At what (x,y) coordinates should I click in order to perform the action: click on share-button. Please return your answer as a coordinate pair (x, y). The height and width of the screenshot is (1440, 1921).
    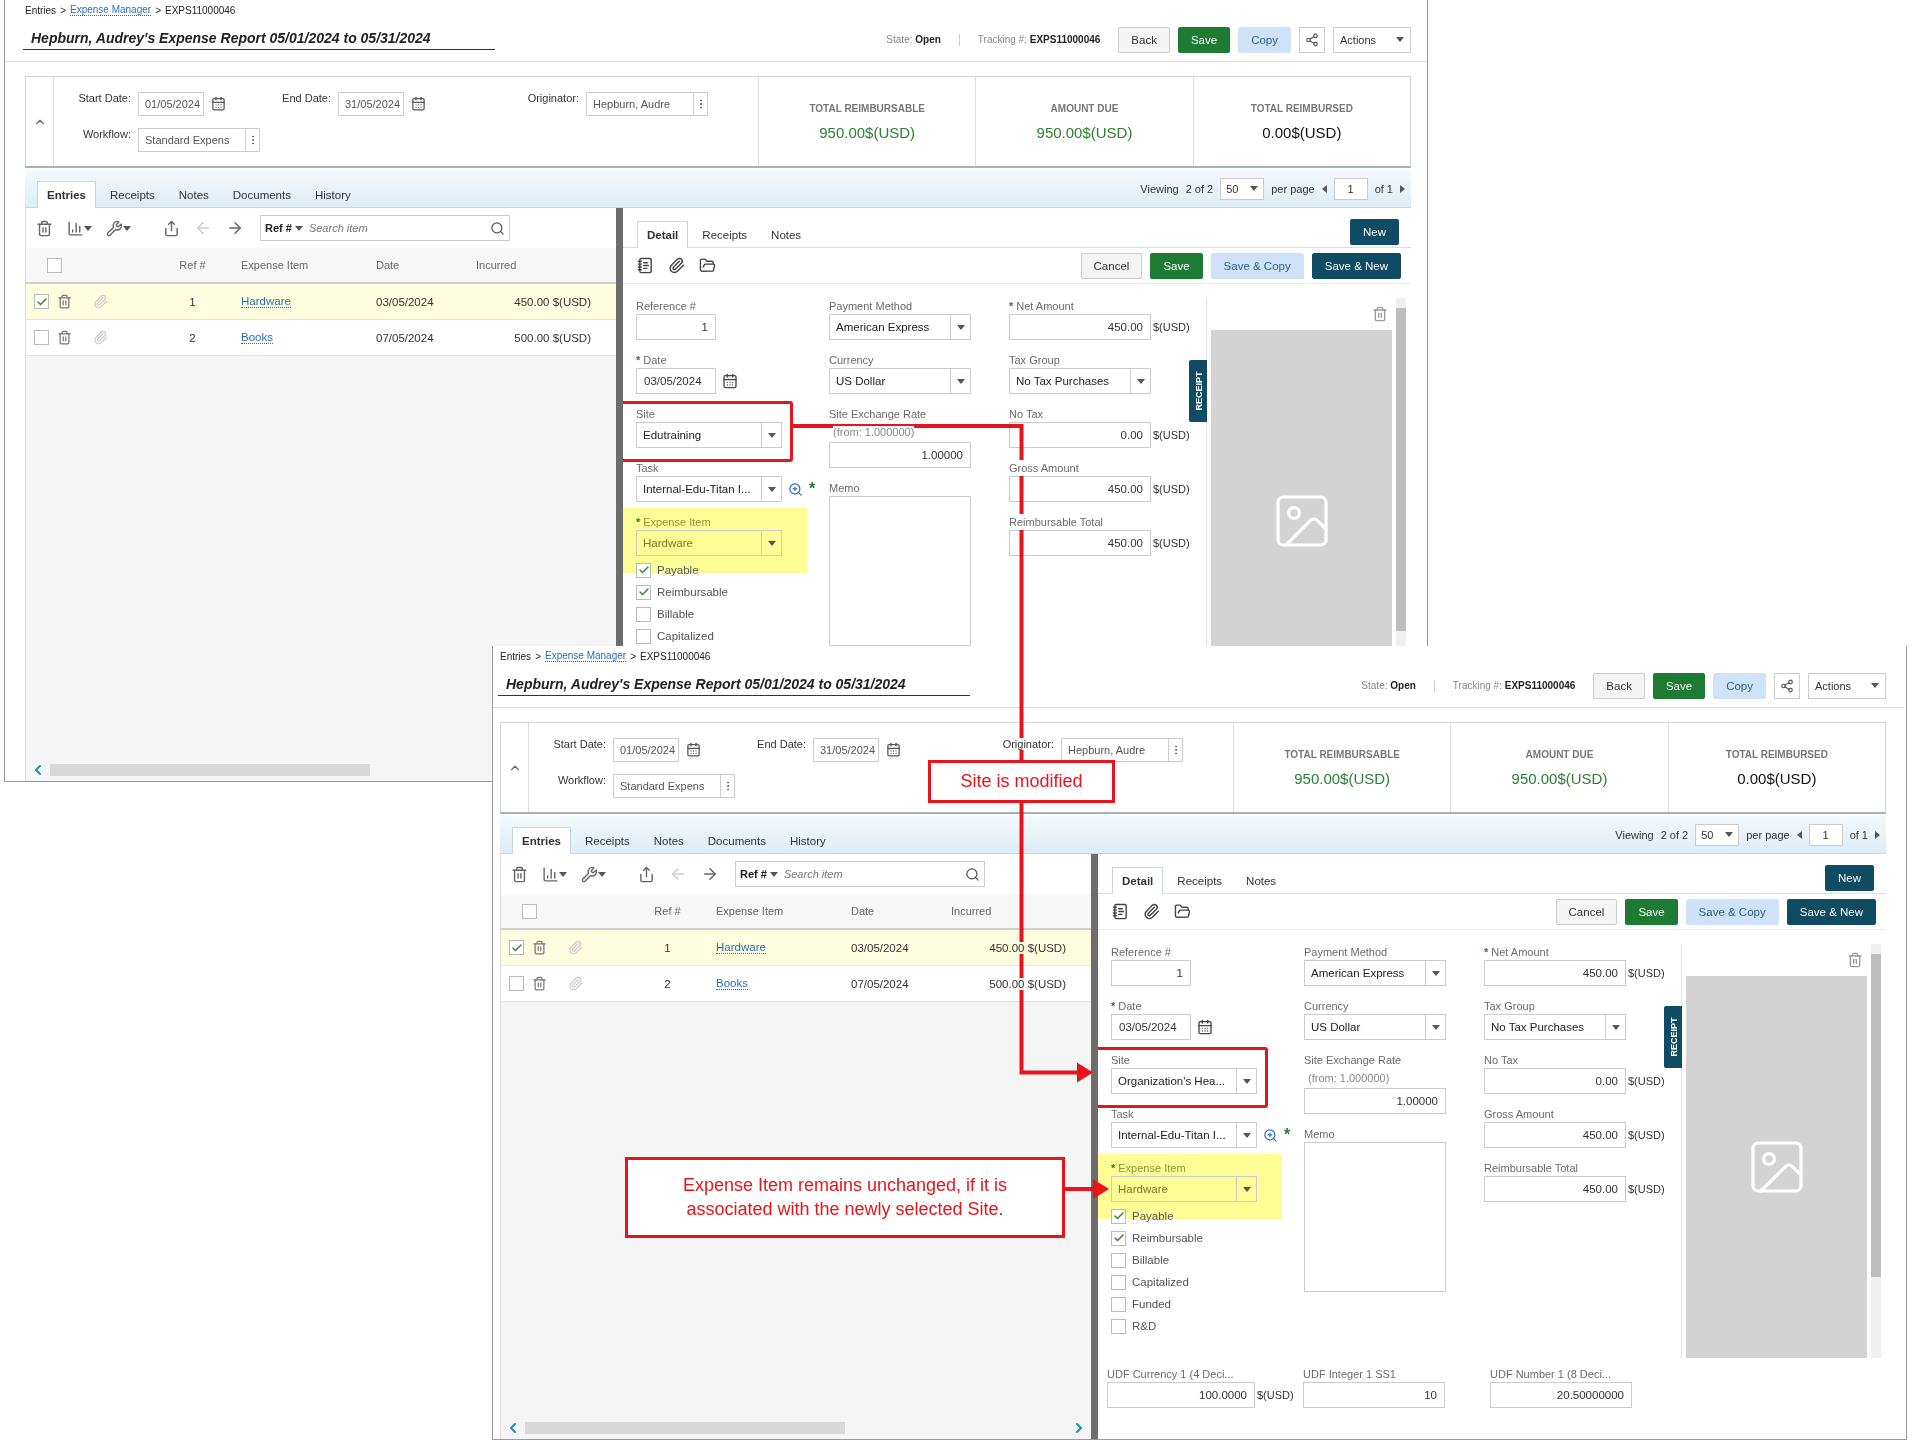
    Looking at the image, I should click on (1312, 39).